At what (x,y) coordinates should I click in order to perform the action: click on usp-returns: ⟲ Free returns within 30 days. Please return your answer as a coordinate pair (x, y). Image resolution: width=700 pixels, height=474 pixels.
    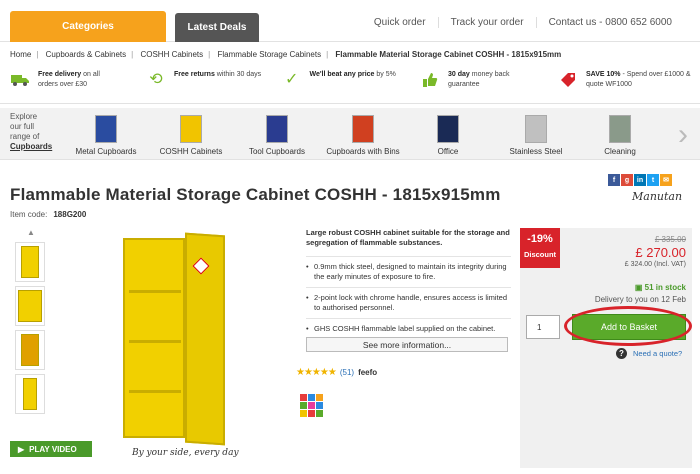
    Looking at the image, I should click on (206, 80).